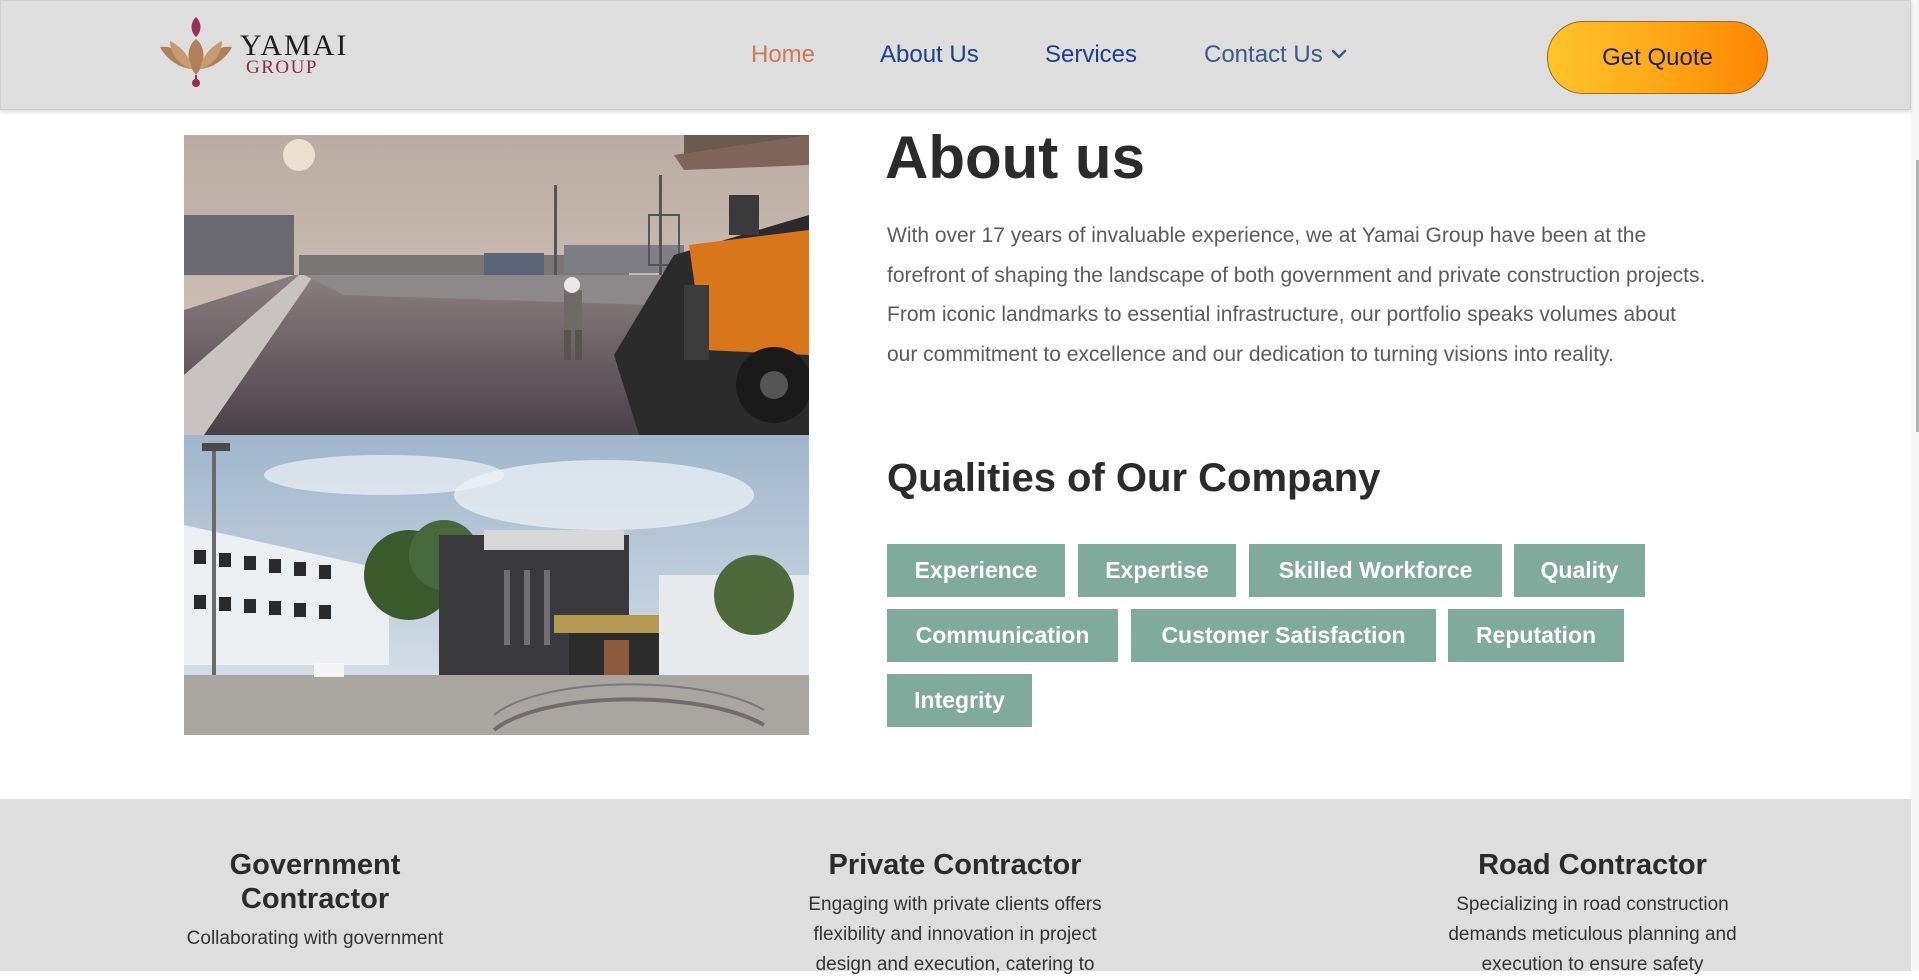 Image resolution: width=1919 pixels, height=980 pixels. Describe the element at coordinates (783, 55) in the screenshot. I see `nav-home: Home` at that location.